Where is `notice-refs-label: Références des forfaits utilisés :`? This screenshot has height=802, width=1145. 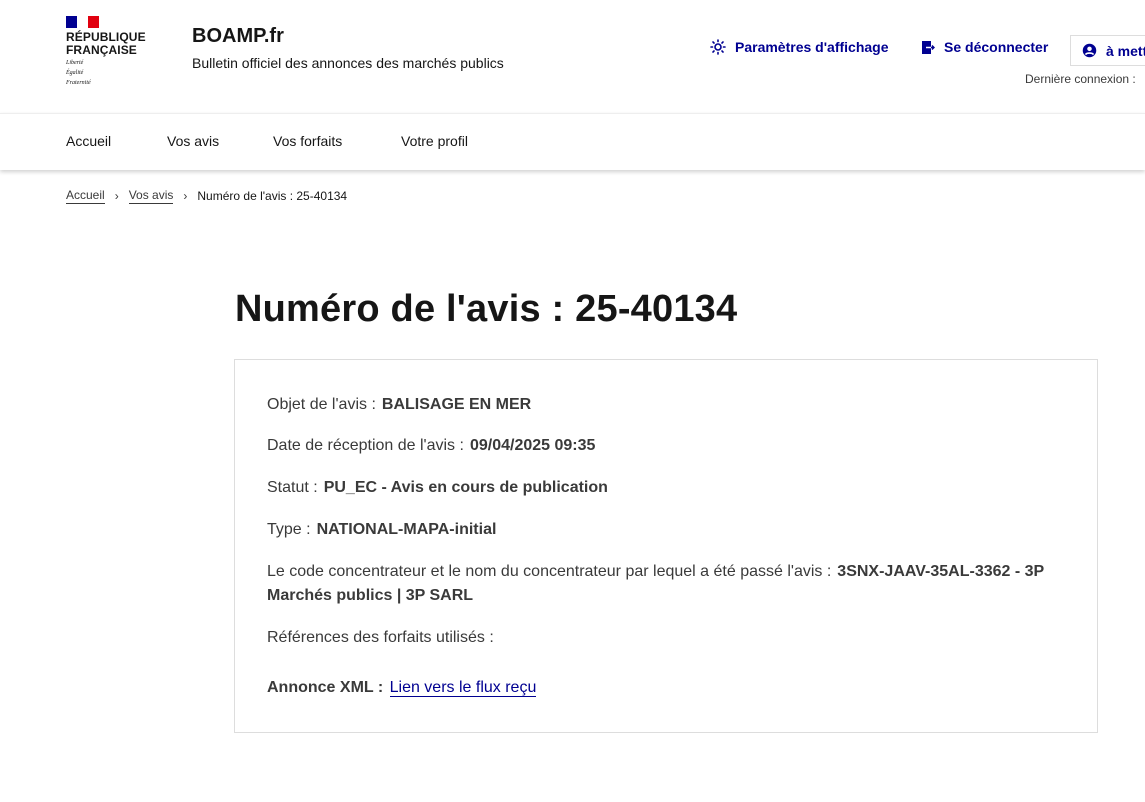
notice-refs-label: Références des forfaits utilisés : is located at coordinates (380, 637).